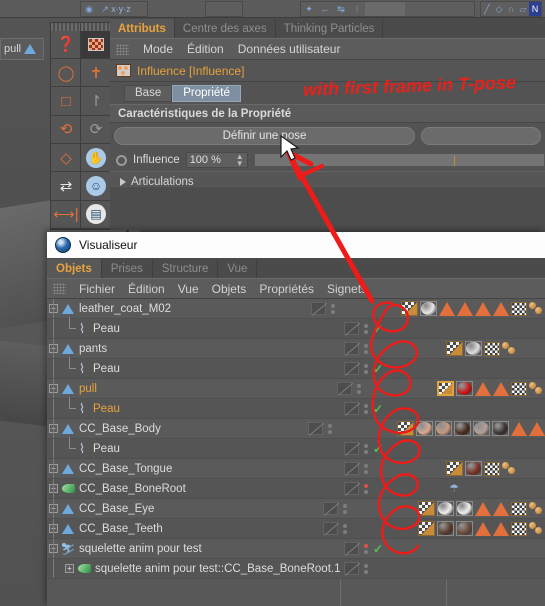 The height and width of the screenshot is (606, 545). I want to click on menu-grip-icon, so click(122, 49).